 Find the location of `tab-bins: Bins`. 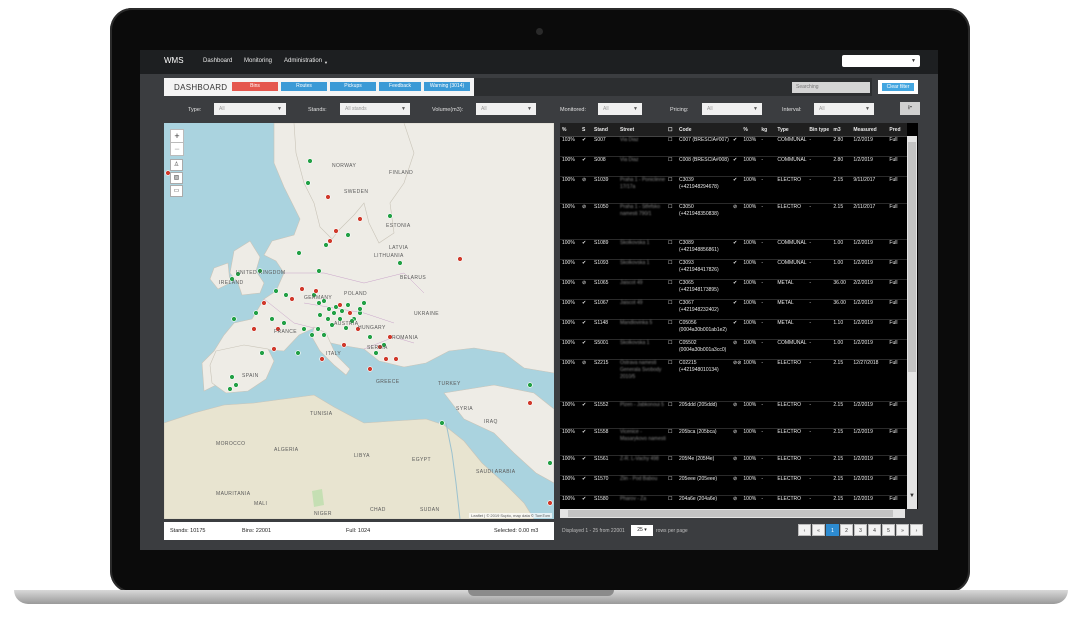

tab-bins: Bins is located at coordinates (255, 86).